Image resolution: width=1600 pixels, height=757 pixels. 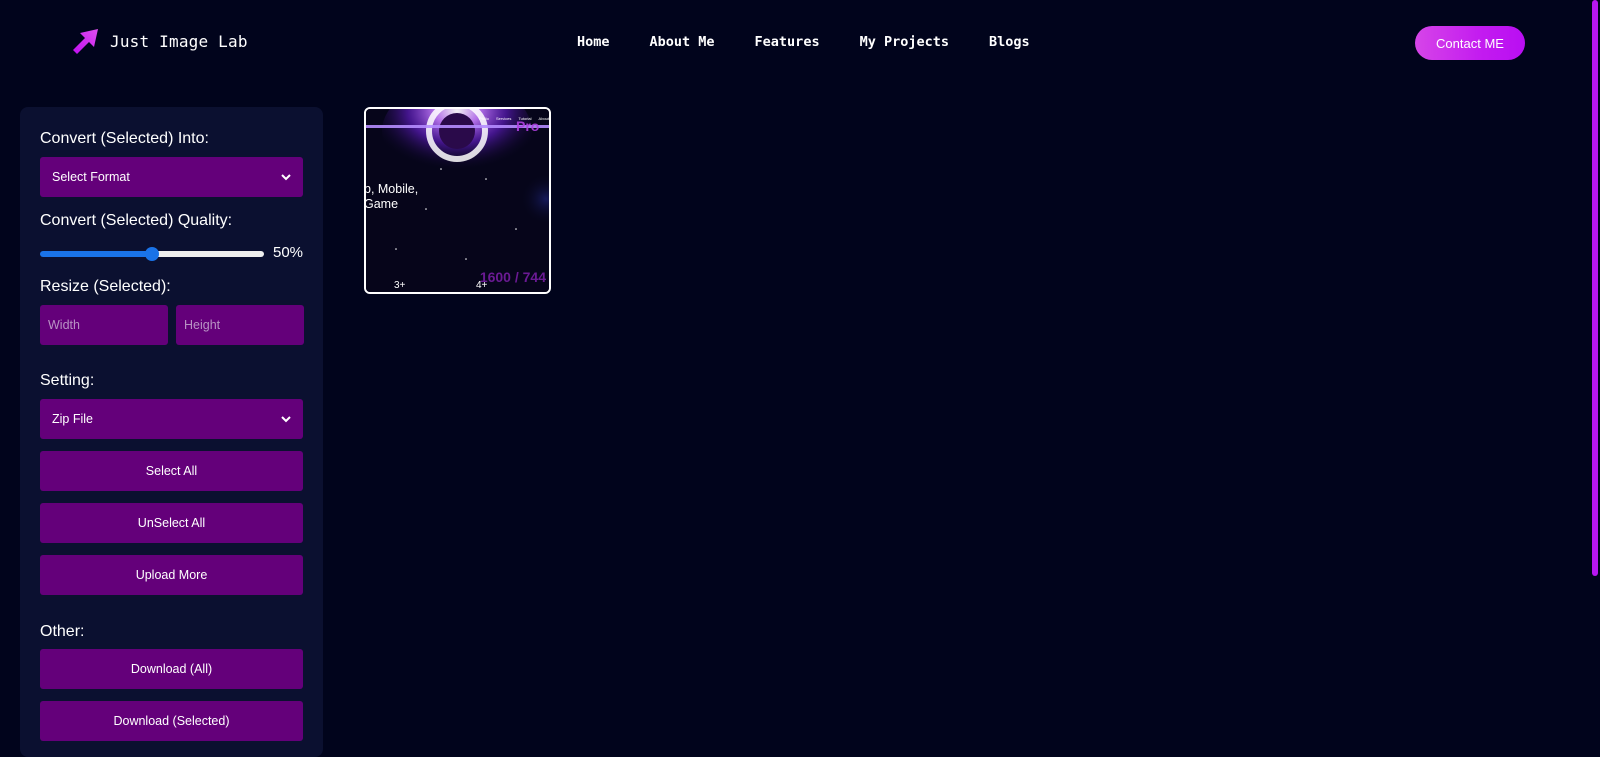 What do you see at coordinates (85, 41) in the screenshot?
I see `arrow-cursor-icon` at bounding box center [85, 41].